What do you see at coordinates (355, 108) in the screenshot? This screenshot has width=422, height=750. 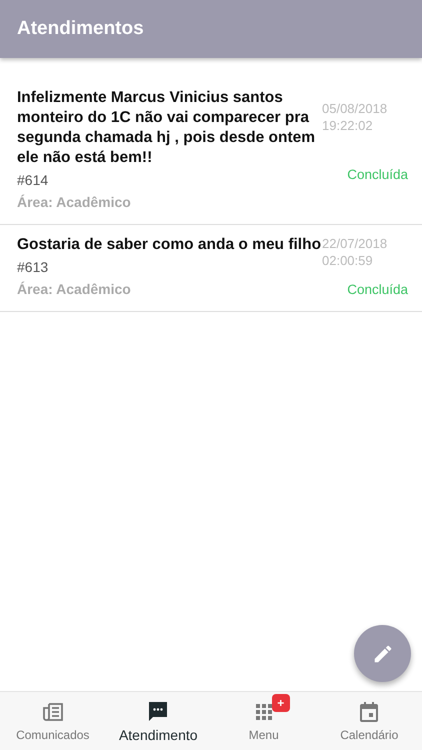 I see `ticket-date: 05/08/2018` at bounding box center [355, 108].